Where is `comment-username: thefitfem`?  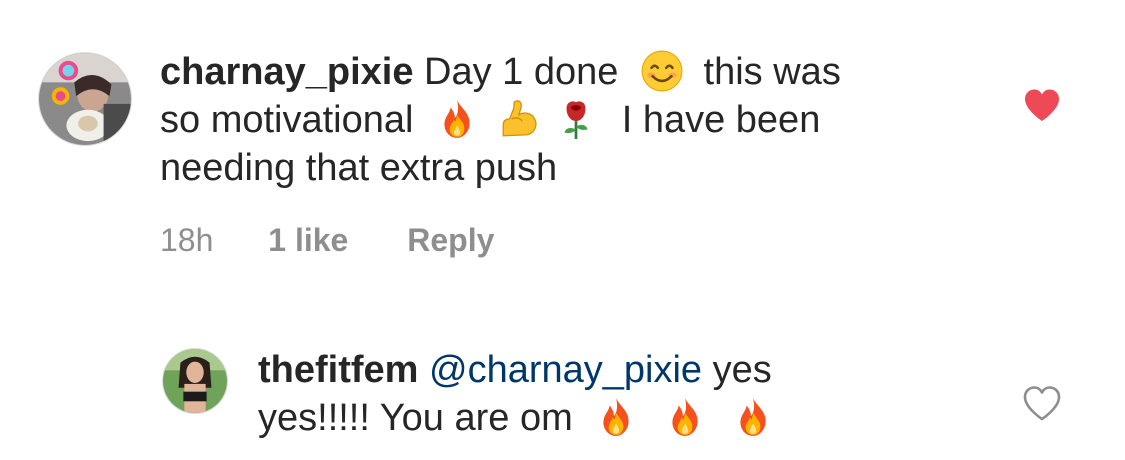
comment-username: thefitfem is located at coordinates (338, 370).